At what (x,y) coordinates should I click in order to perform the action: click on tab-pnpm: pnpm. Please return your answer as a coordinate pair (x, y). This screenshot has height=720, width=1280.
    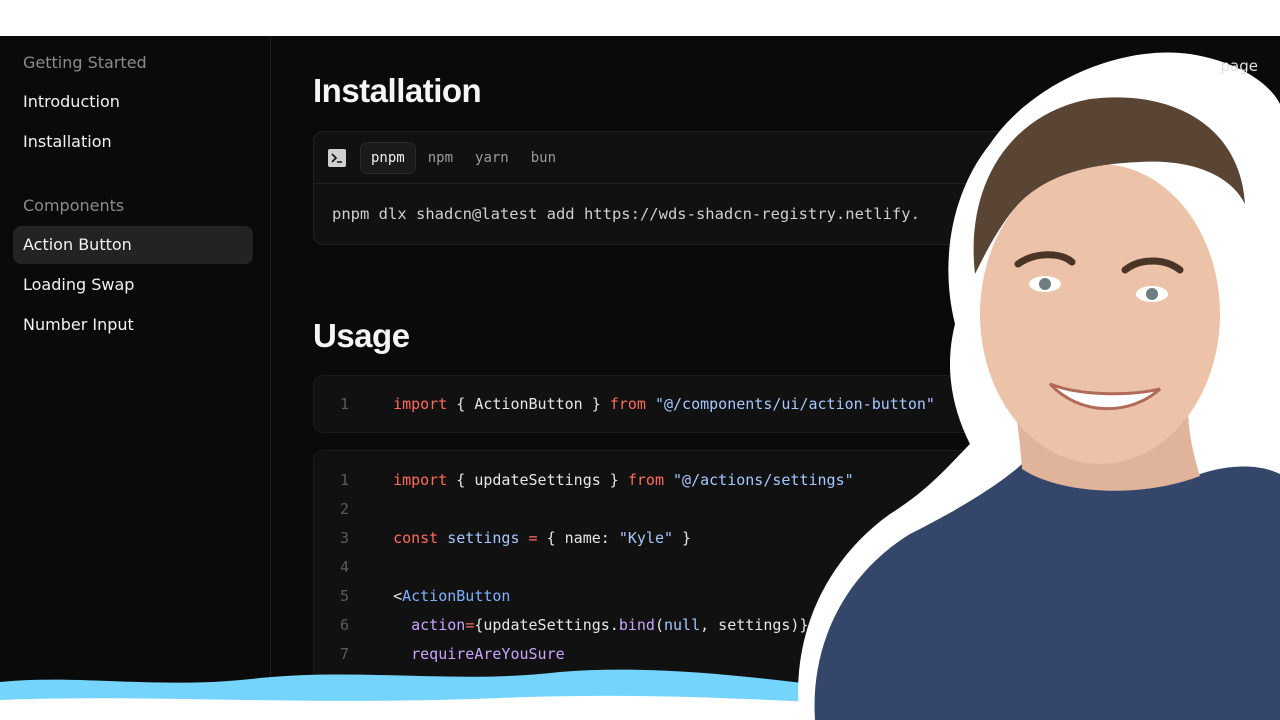
    Looking at the image, I should click on (388, 157).